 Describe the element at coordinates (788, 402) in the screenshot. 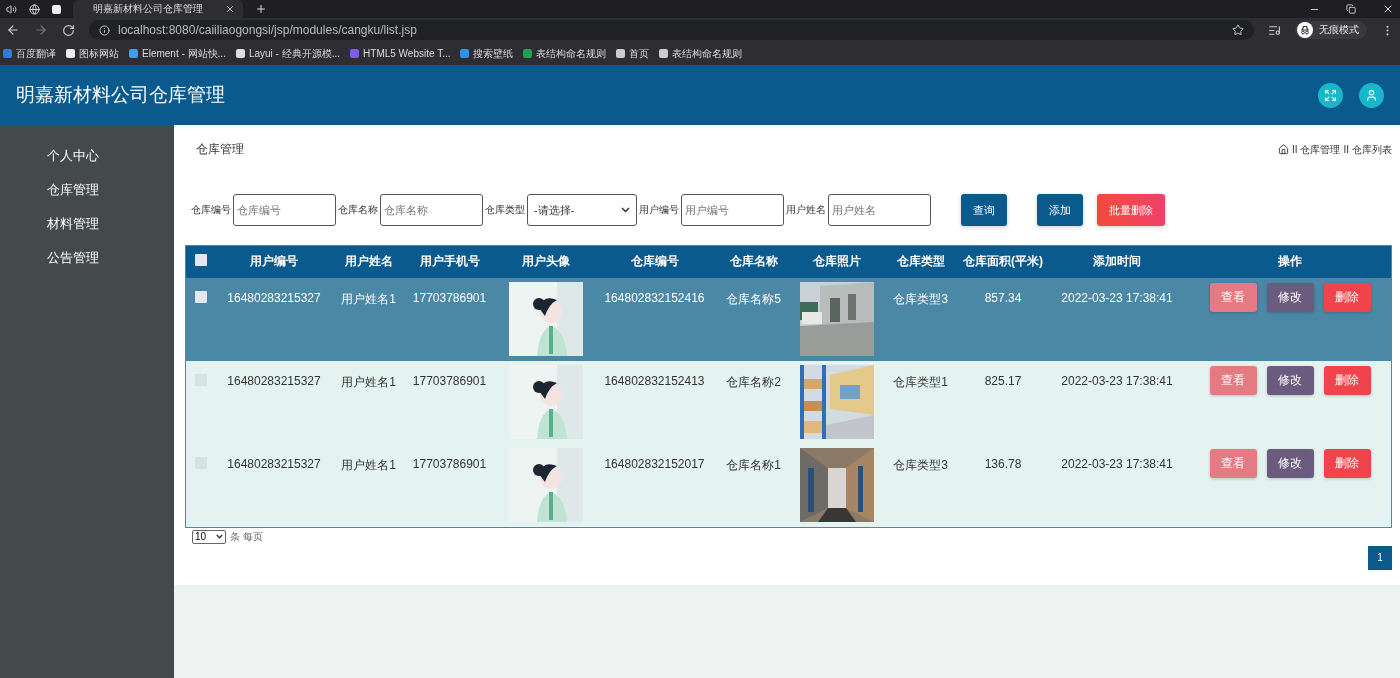

I see `table-row: 16480283215327 用户姓名1 17703786901 164802832152413 仓库名称2 仓库类型1 825.17 2022-03-23 17:38:41 查看 修改 删除` at that location.